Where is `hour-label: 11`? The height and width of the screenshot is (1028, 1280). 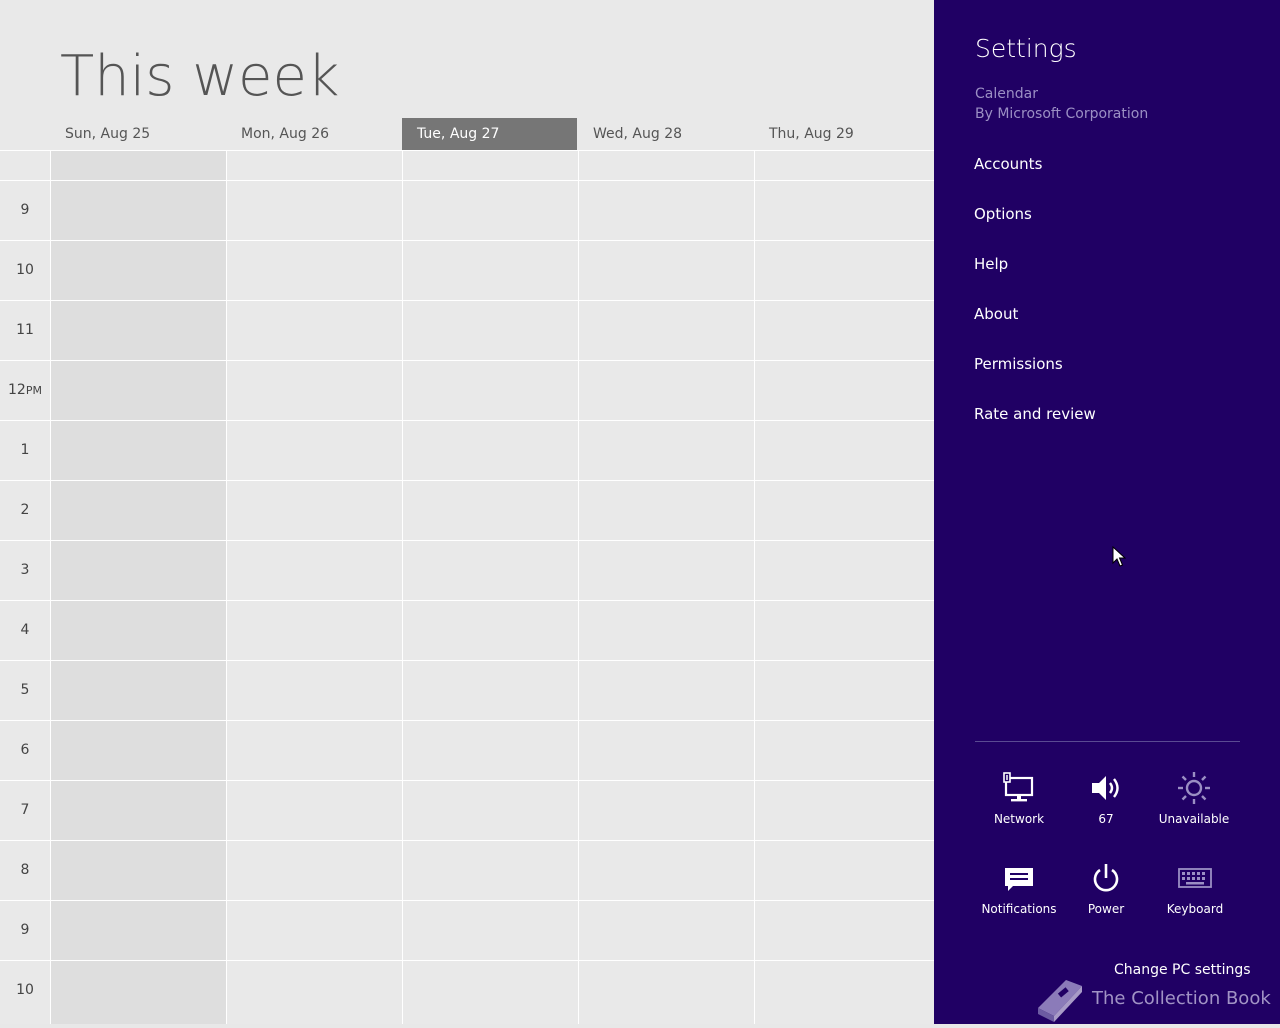 hour-label: 11 is located at coordinates (25, 330).